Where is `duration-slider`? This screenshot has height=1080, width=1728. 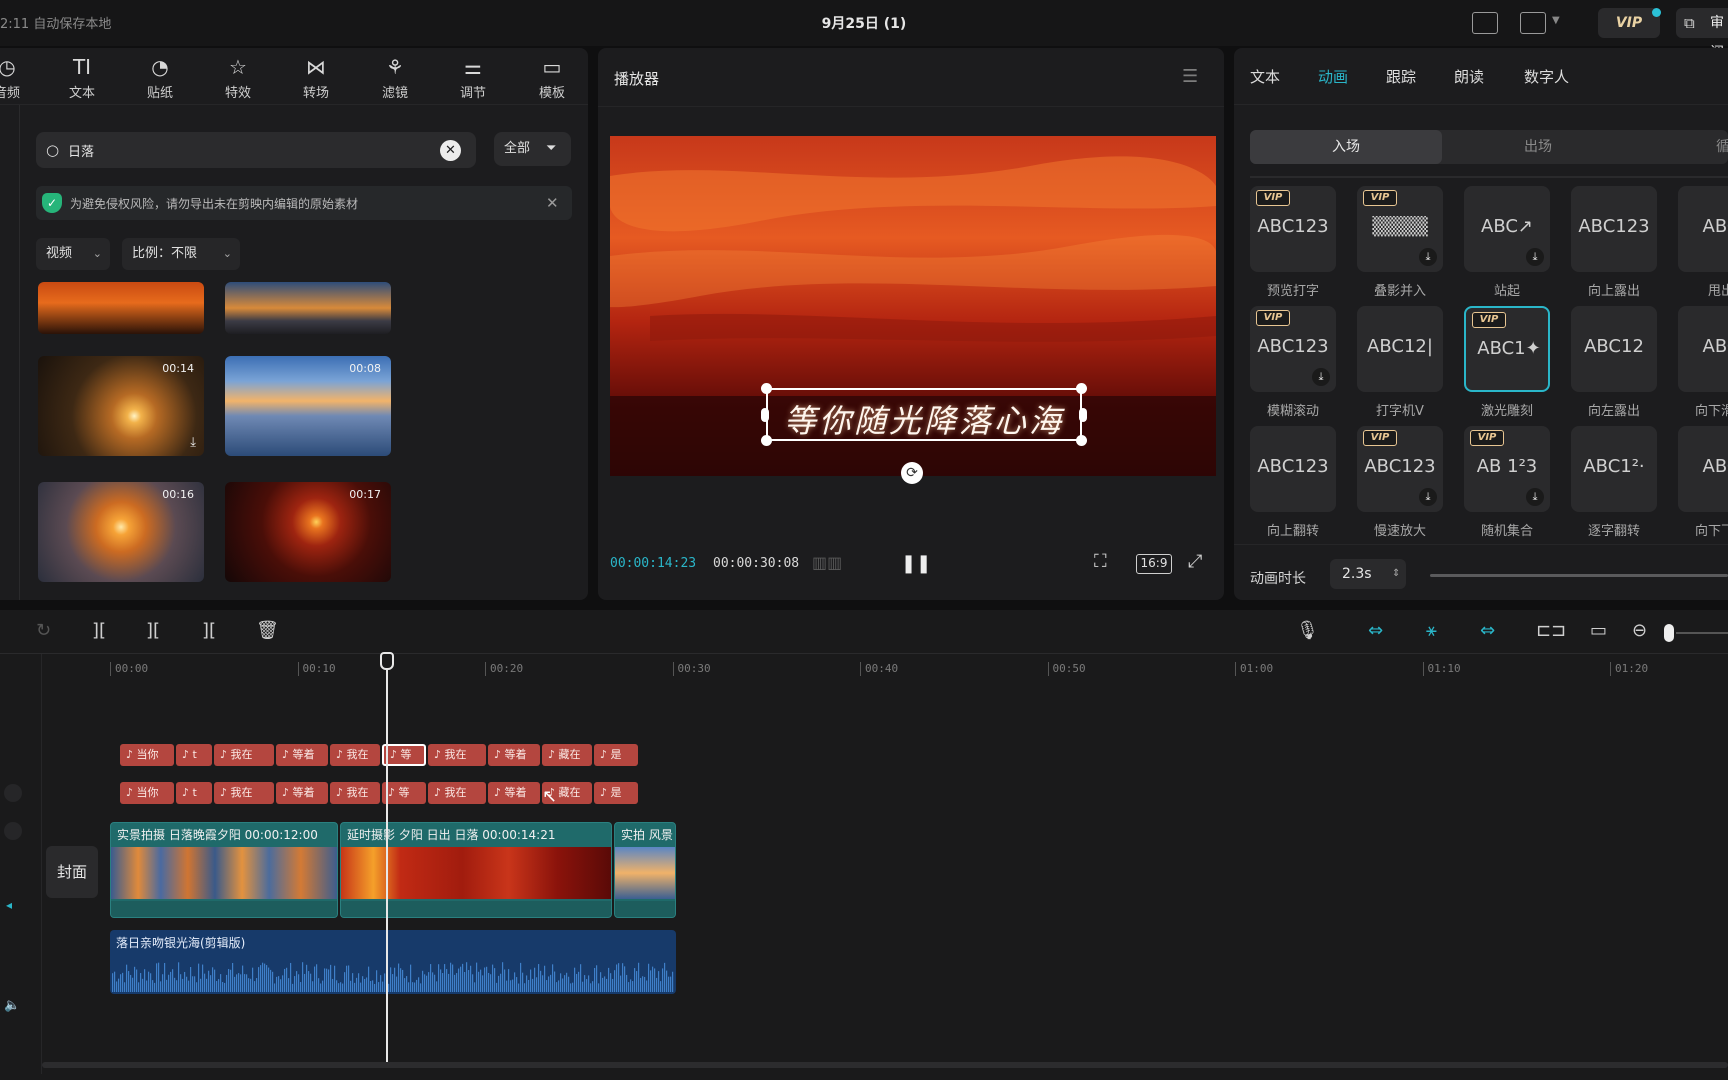
duration-slider is located at coordinates (1579, 575).